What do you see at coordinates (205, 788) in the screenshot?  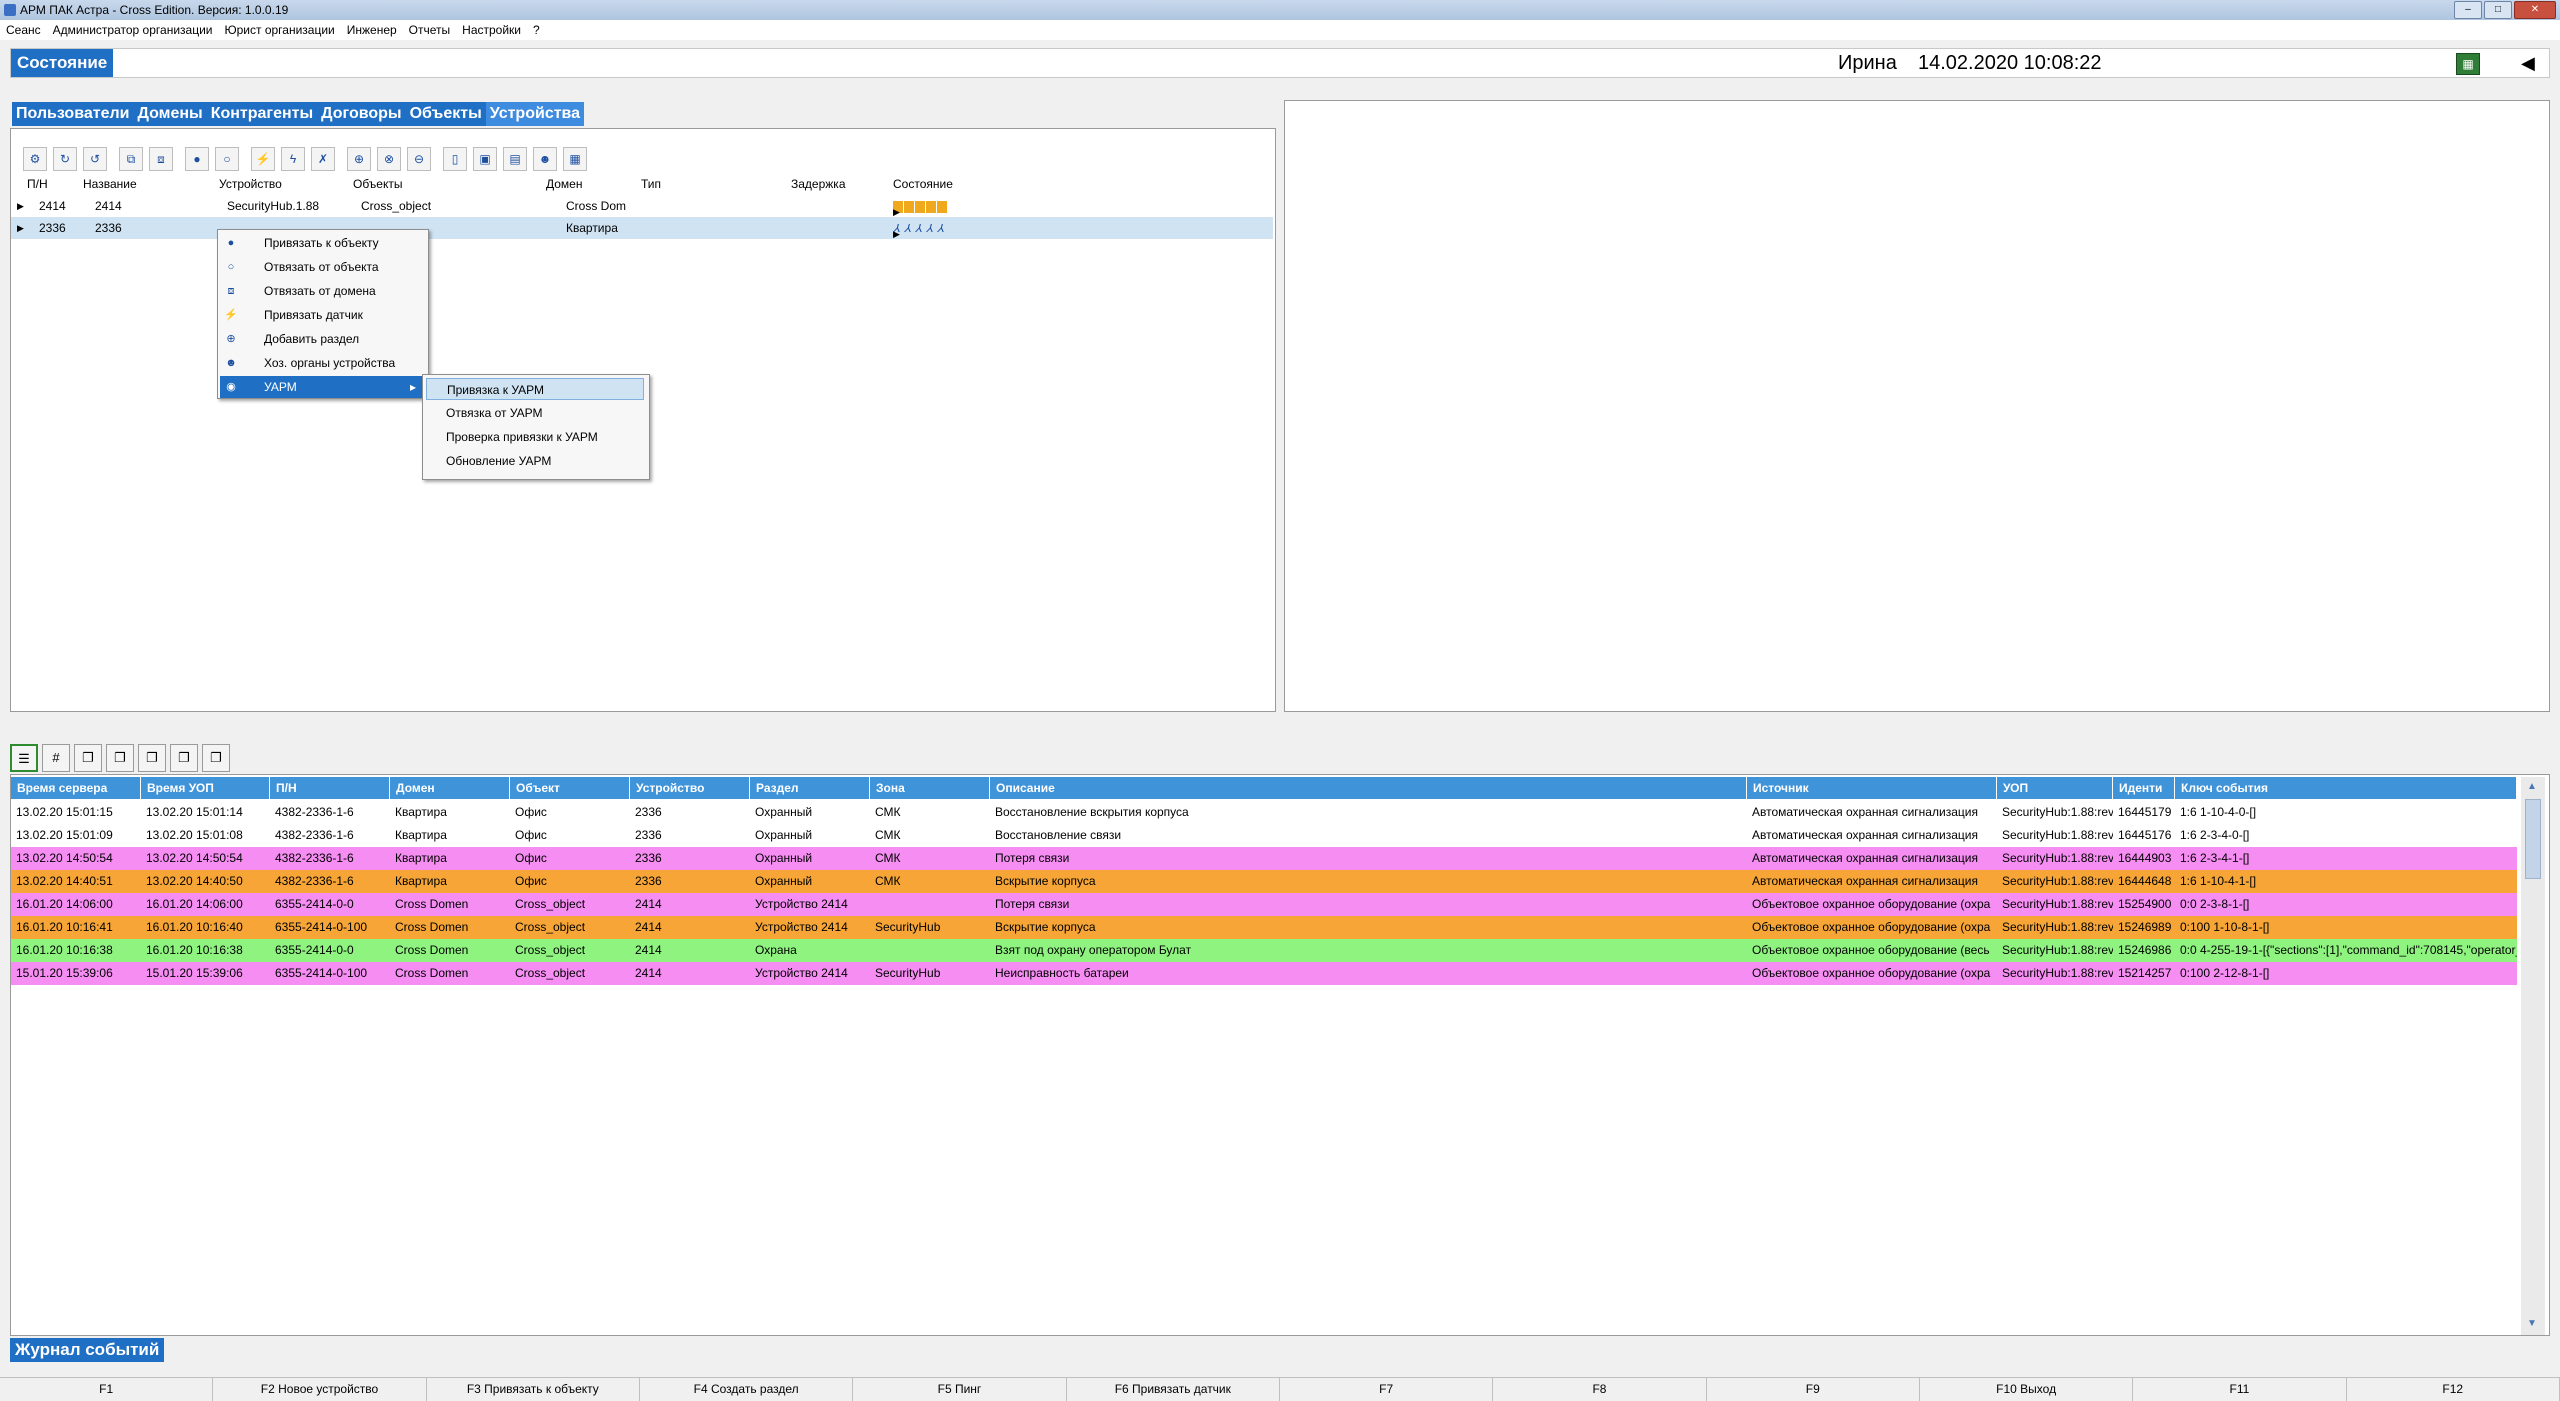 I see `col-uop-time: Время УОП` at bounding box center [205, 788].